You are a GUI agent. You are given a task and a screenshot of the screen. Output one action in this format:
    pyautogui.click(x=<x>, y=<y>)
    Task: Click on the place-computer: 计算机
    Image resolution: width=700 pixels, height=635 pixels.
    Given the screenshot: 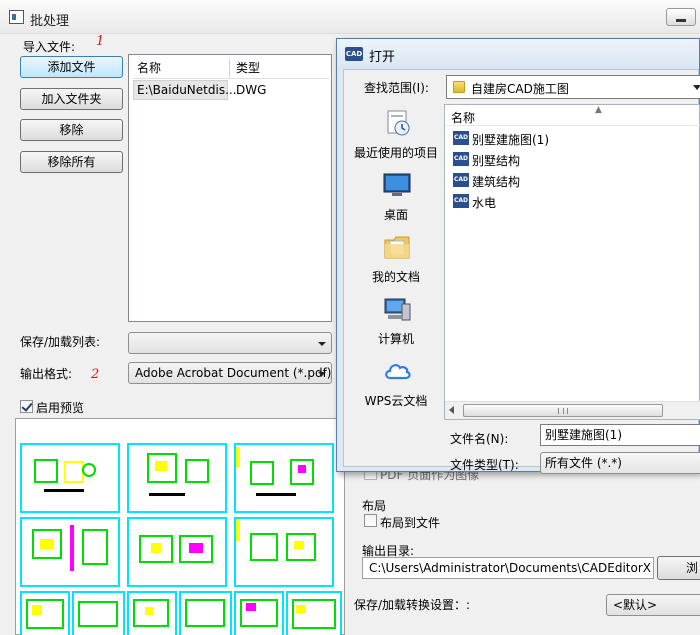 What is the action you would take?
    pyautogui.click(x=396, y=325)
    